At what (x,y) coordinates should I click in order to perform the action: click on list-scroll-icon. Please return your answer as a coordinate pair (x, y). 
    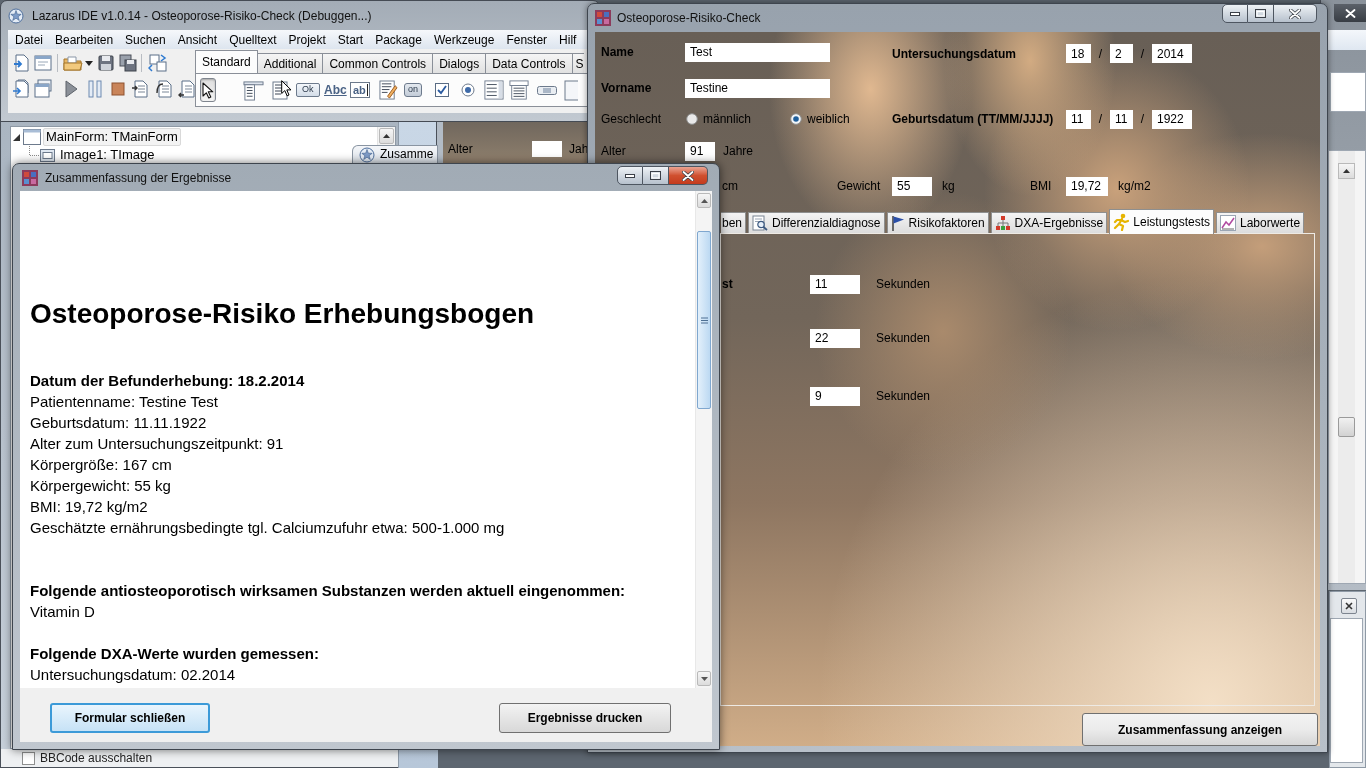
    Looking at the image, I should click on (494, 90).